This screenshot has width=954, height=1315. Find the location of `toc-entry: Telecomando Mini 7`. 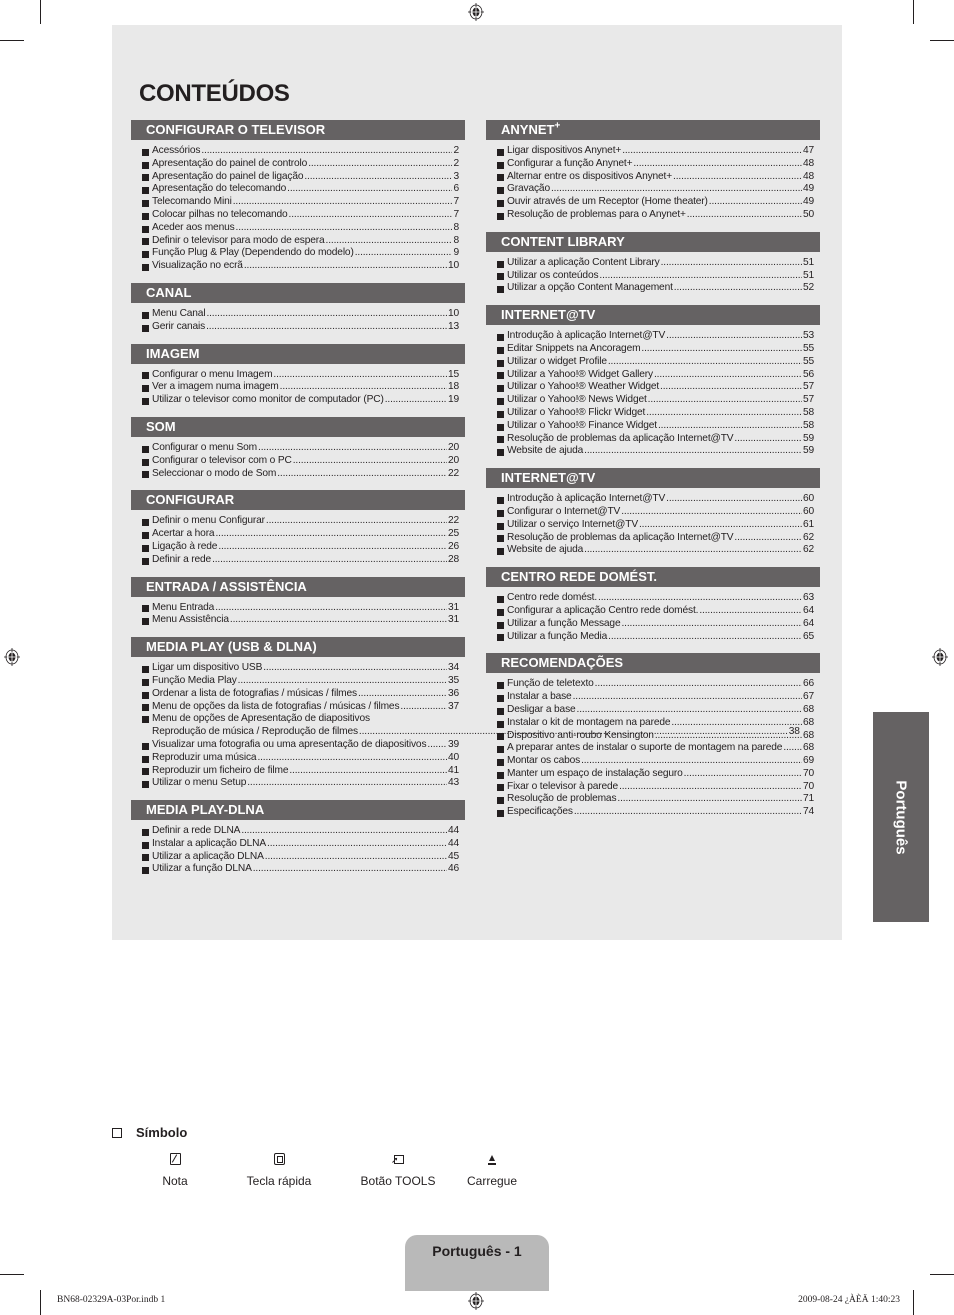

toc-entry: Telecomando Mini 7 is located at coordinates (300, 202).